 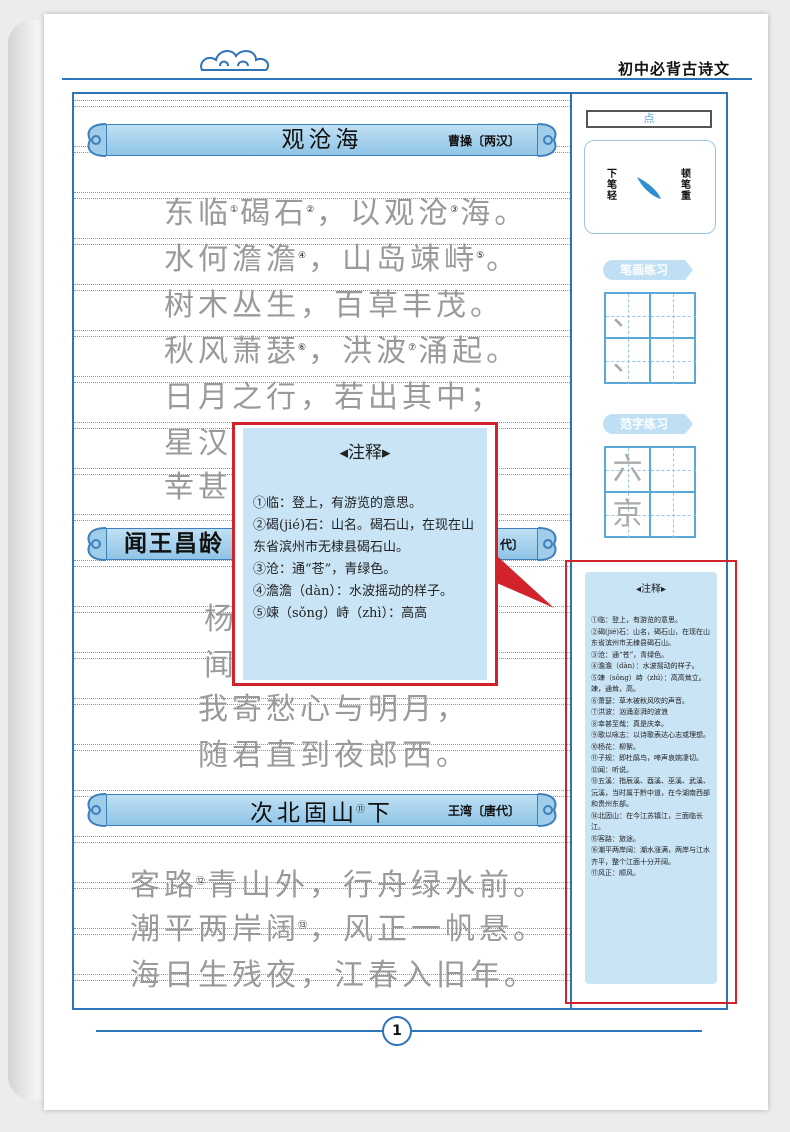 I want to click on poem-line: 我寄愁心与明月，, so click(x=334, y=706).